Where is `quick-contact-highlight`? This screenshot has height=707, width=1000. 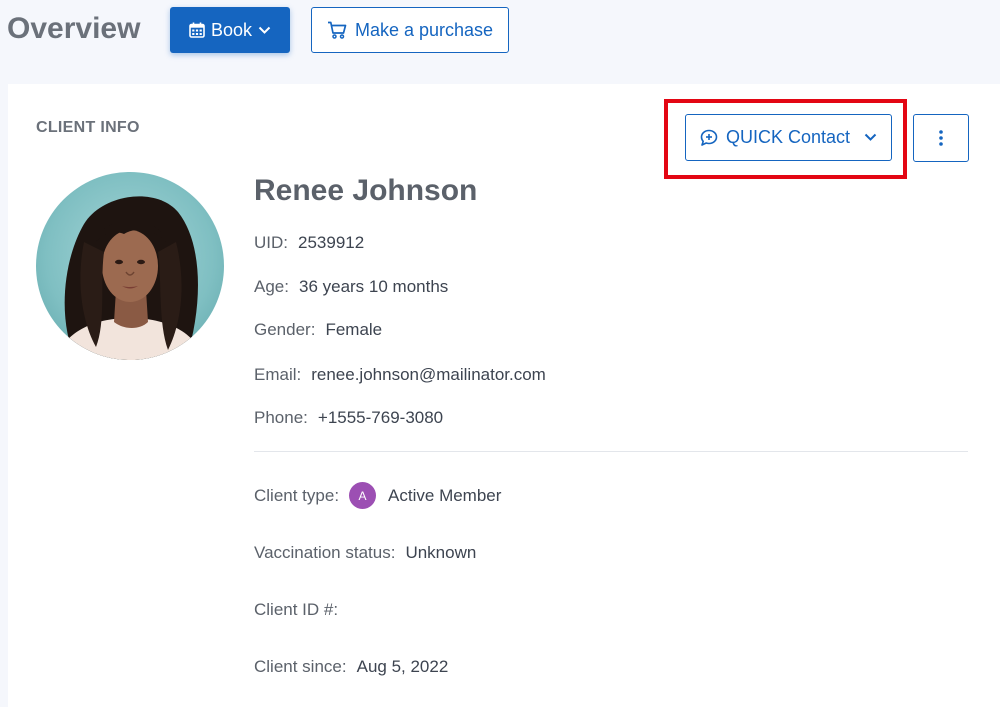 quick-contact-highlight is located at coordinates (785, 139).